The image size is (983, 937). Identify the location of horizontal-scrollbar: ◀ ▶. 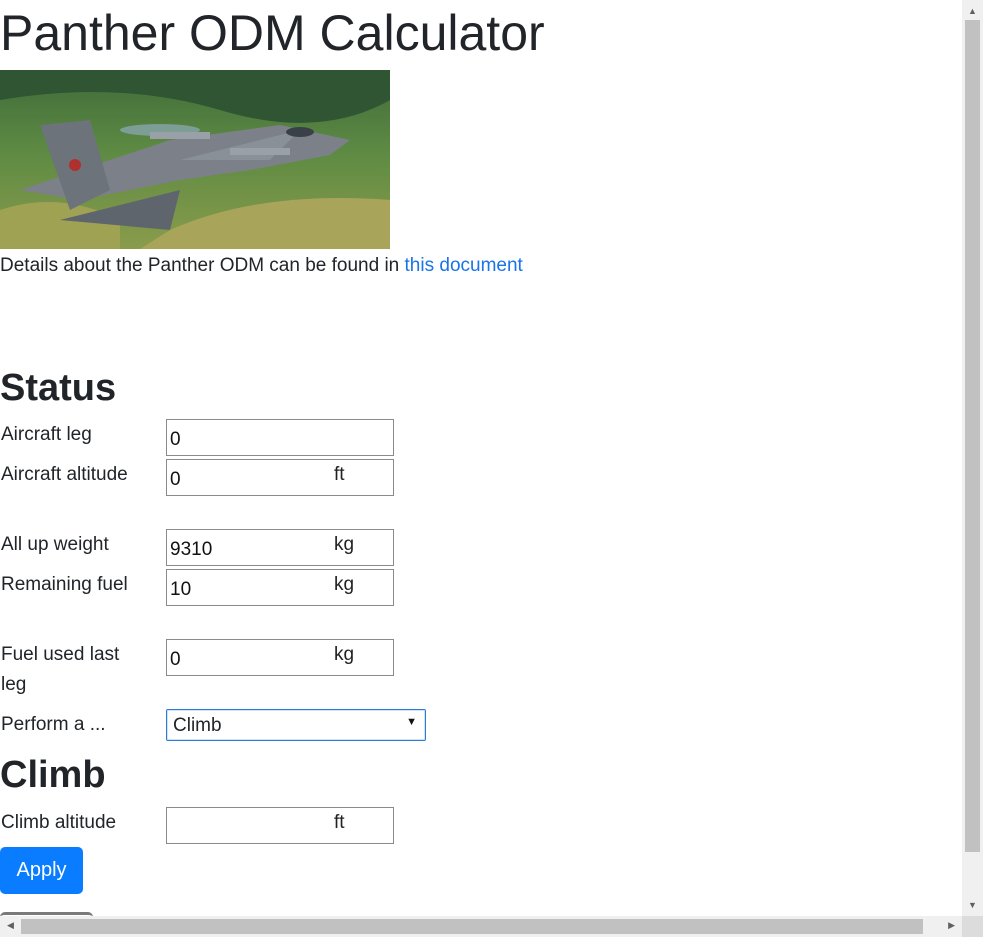
(481, 926).